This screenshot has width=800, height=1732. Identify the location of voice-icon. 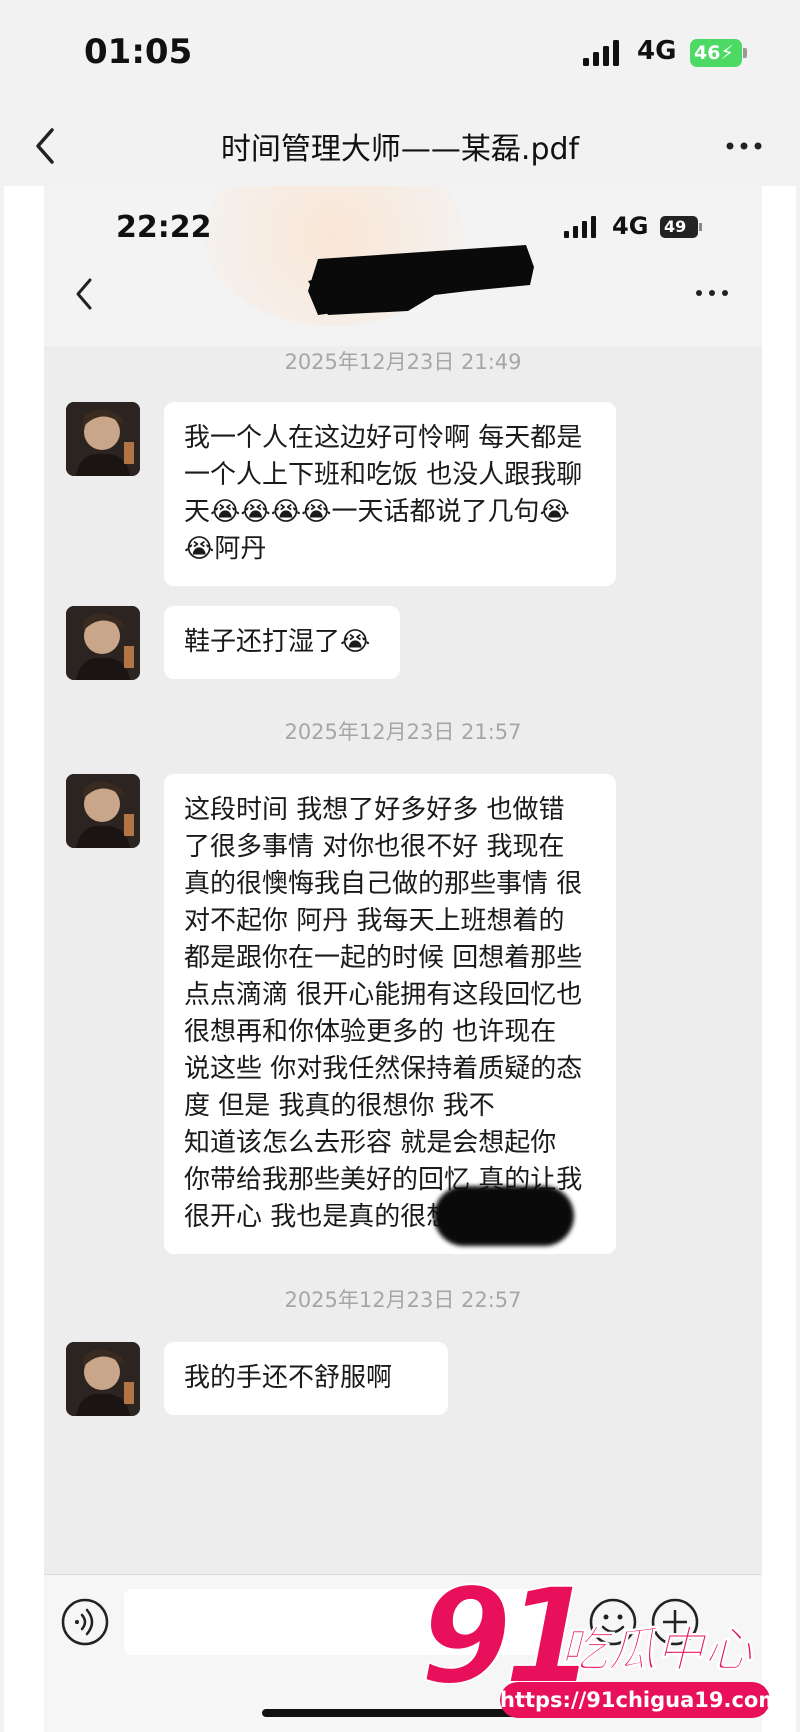
(85, 1622).